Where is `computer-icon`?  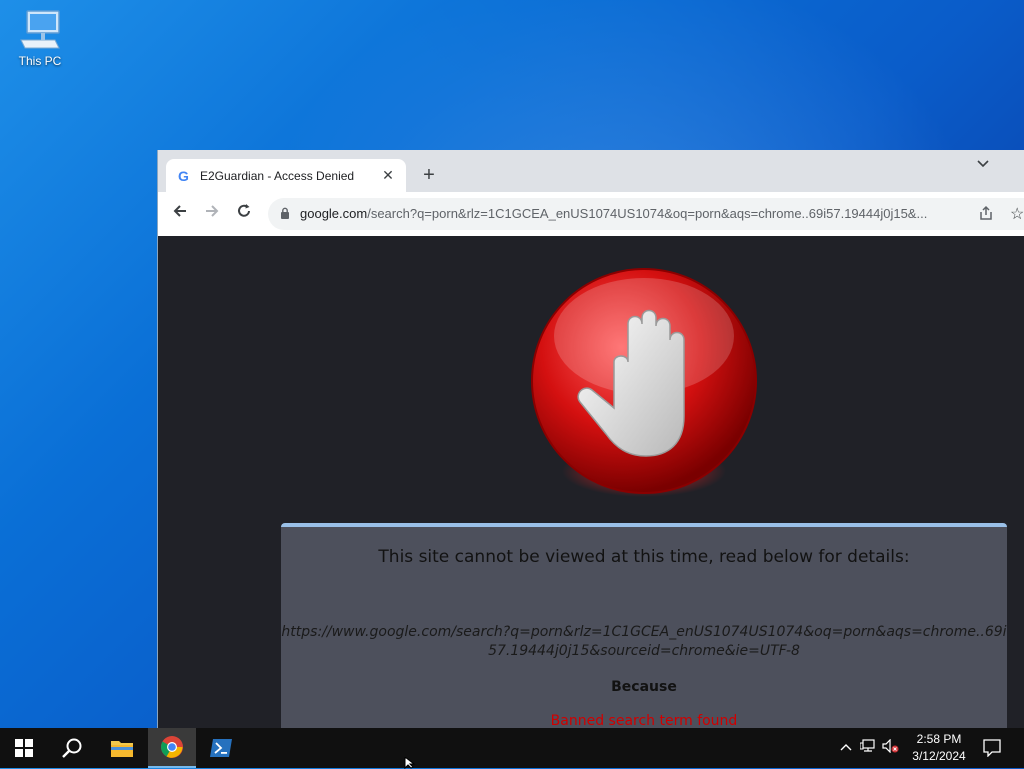 computer-icon is located at coordinates (40, 29).